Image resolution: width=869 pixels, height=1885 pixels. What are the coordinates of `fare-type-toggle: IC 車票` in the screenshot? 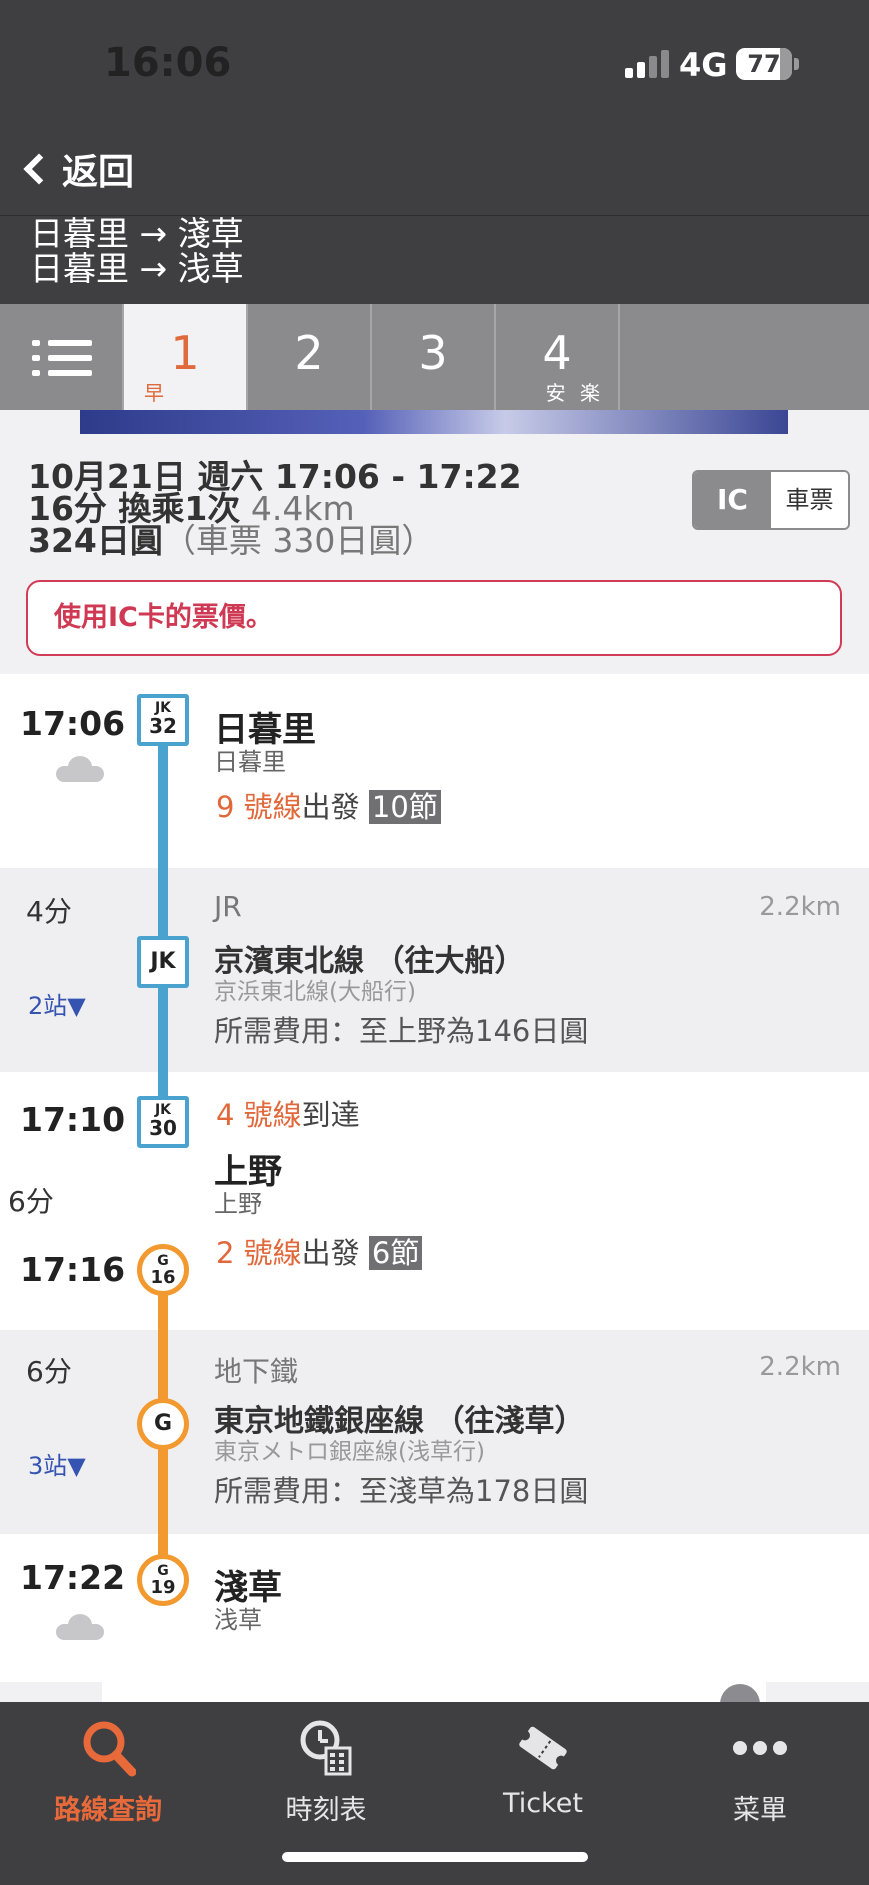 It's located at (771, 500).